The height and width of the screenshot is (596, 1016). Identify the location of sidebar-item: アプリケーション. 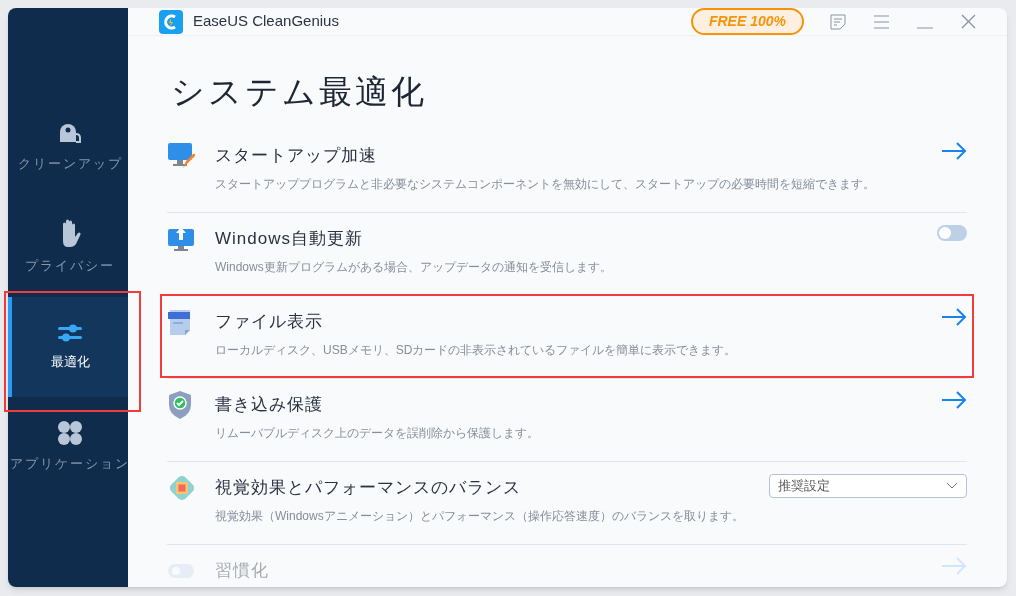
(68, 447).